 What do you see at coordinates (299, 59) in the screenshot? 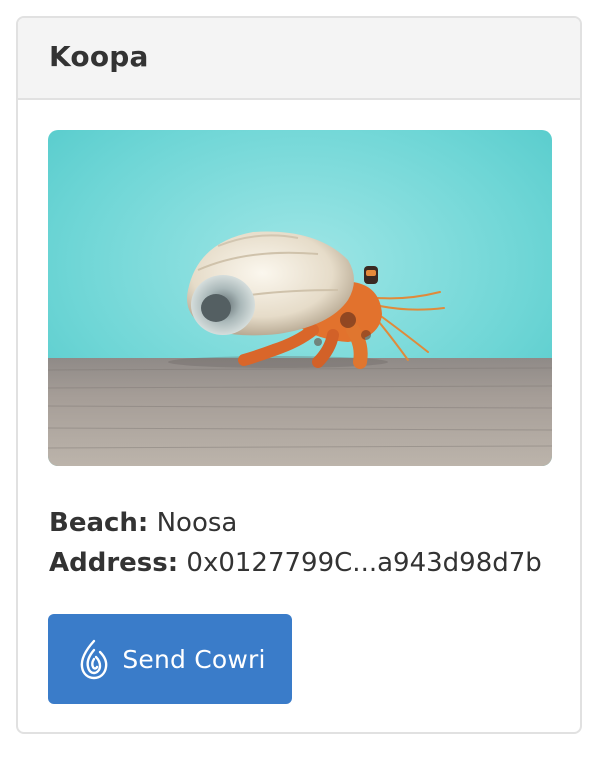
I see `card-header: Koopa` at bounding box center [299, 59].